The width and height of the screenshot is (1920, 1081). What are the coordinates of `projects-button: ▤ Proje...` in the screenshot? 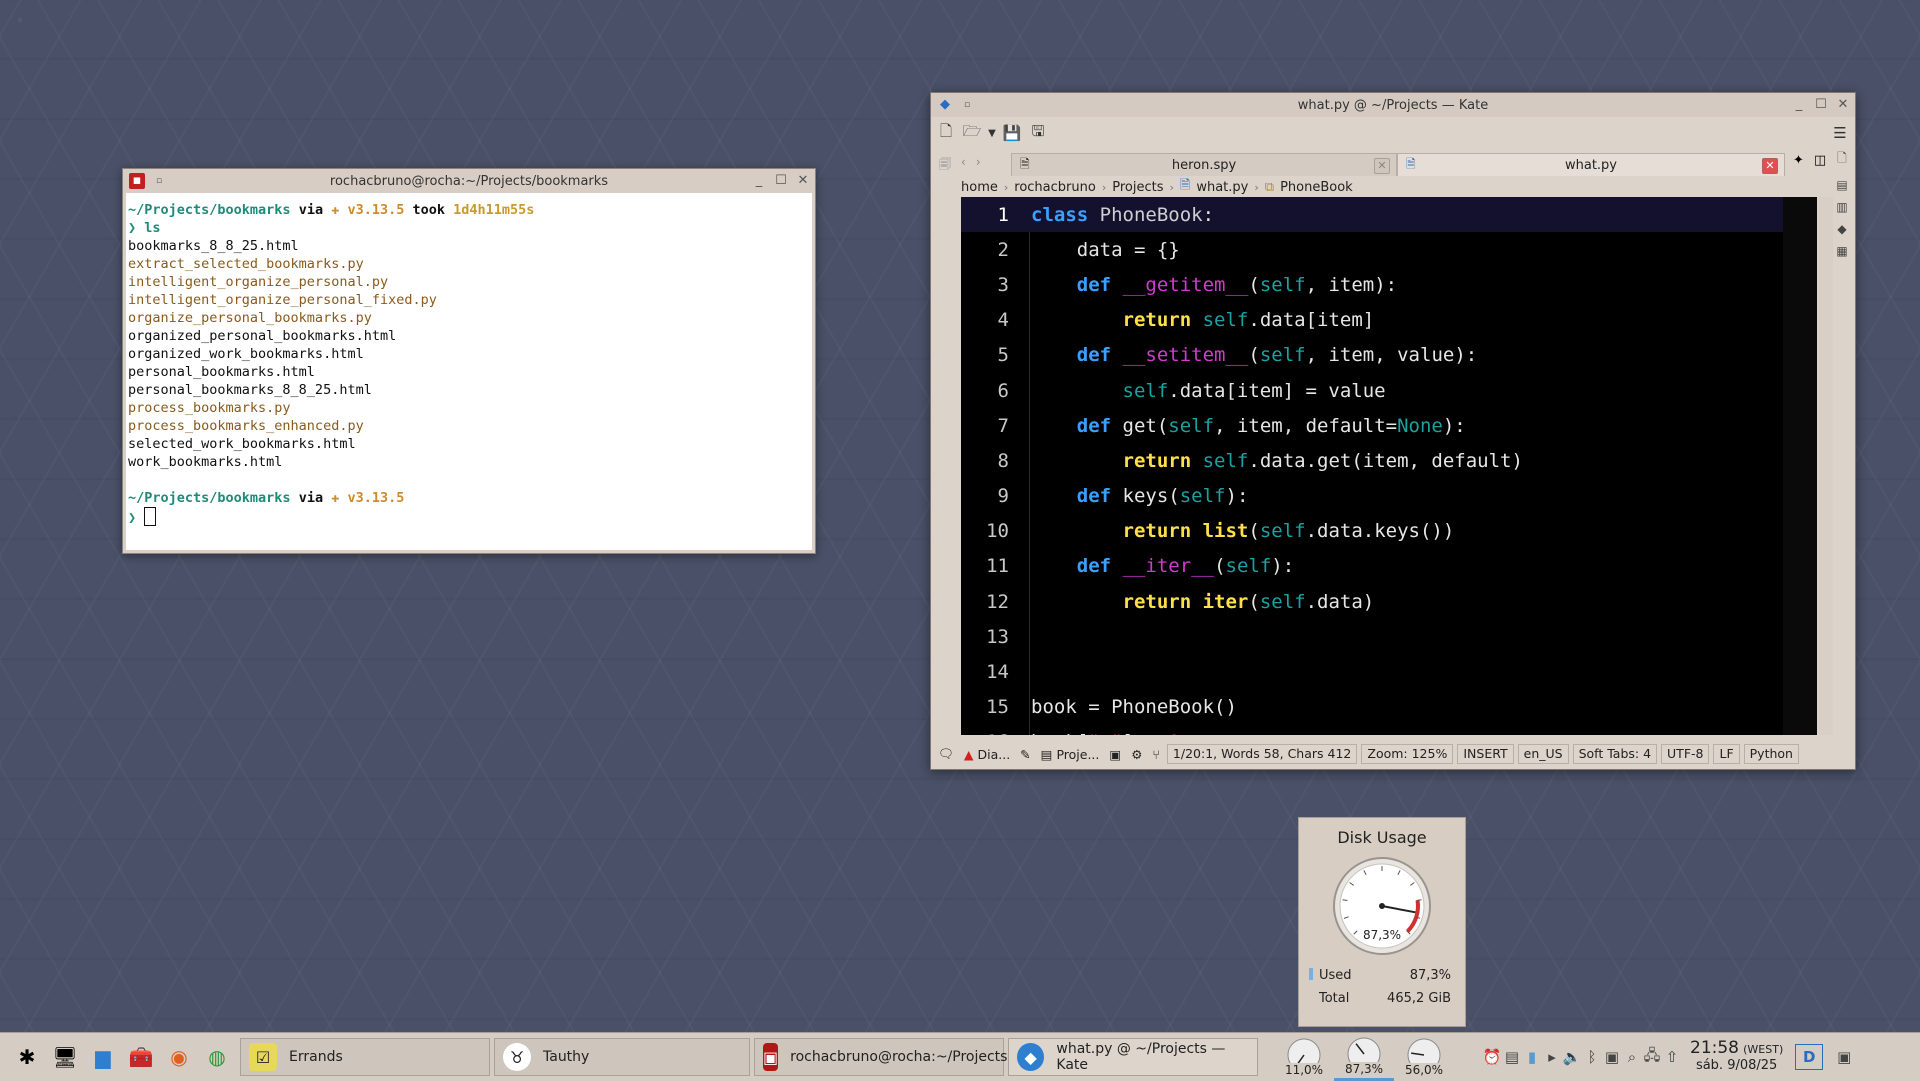 It's located at (1070, 754).